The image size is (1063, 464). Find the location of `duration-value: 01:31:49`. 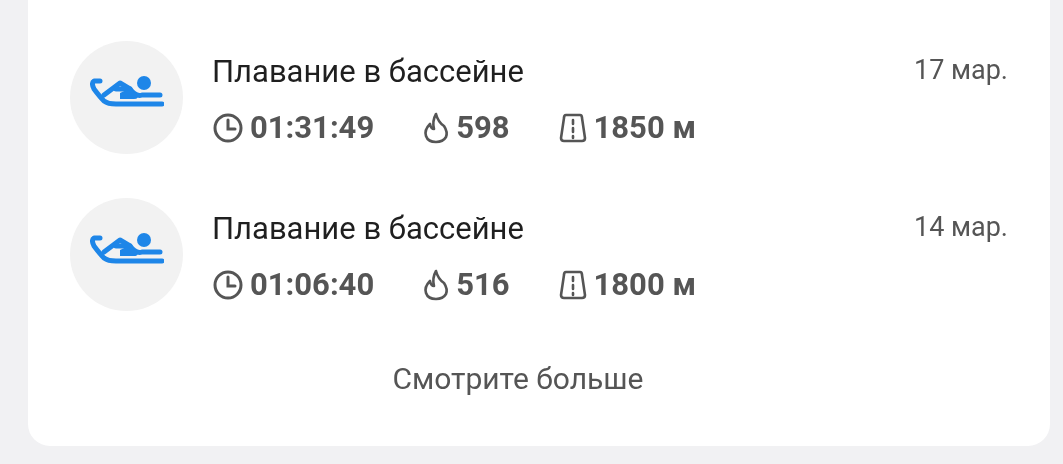

duration-value: 01:31:49 is located at coordinates (312, 128).